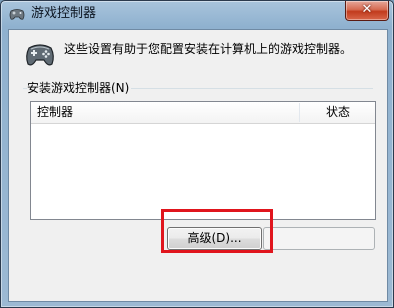 The image size is (394, 308). Describe the element at coordinates (64, 13) in the screenshot. I see `window-title: 游戏控制器` at that location.